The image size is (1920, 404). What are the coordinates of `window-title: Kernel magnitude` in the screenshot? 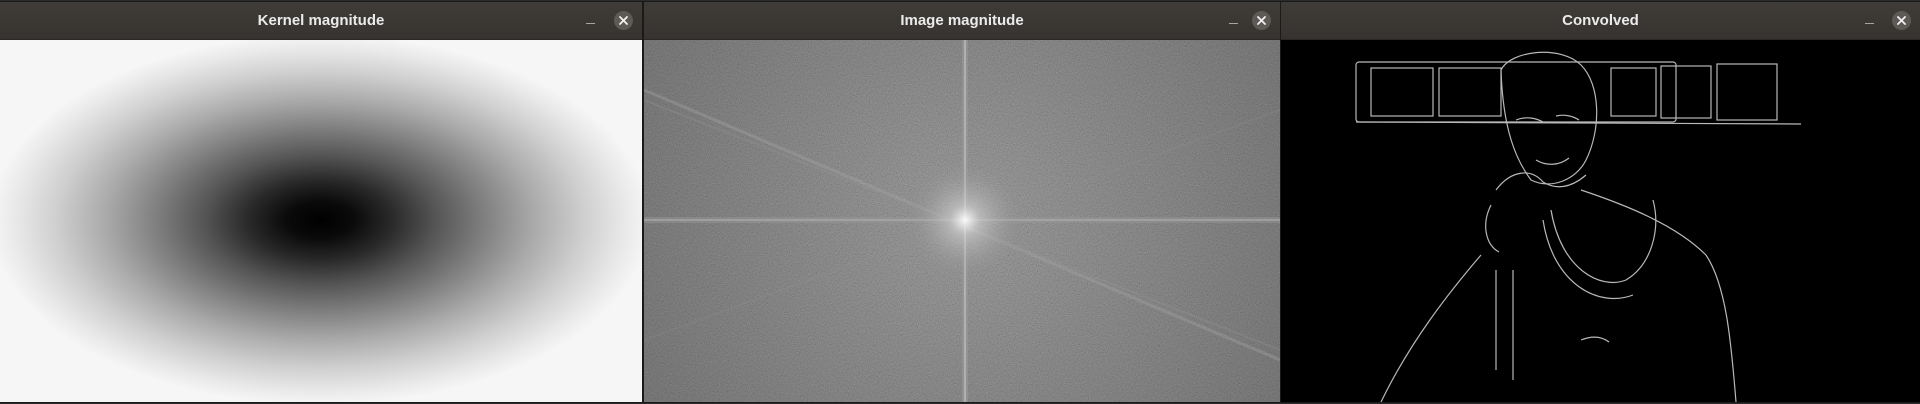 It's located at (321, 20).